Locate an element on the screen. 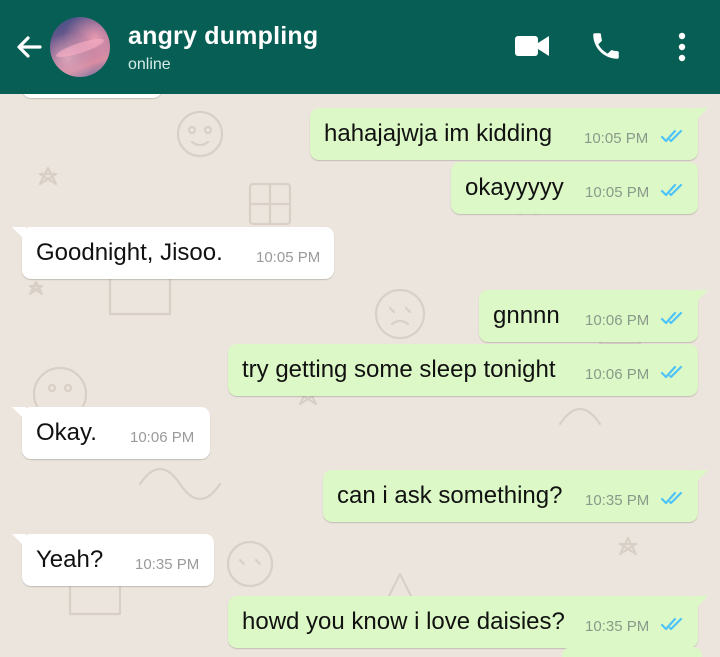  message-outgoing: can i ask something? 10:35 PM is located at coordinates (515, 496).